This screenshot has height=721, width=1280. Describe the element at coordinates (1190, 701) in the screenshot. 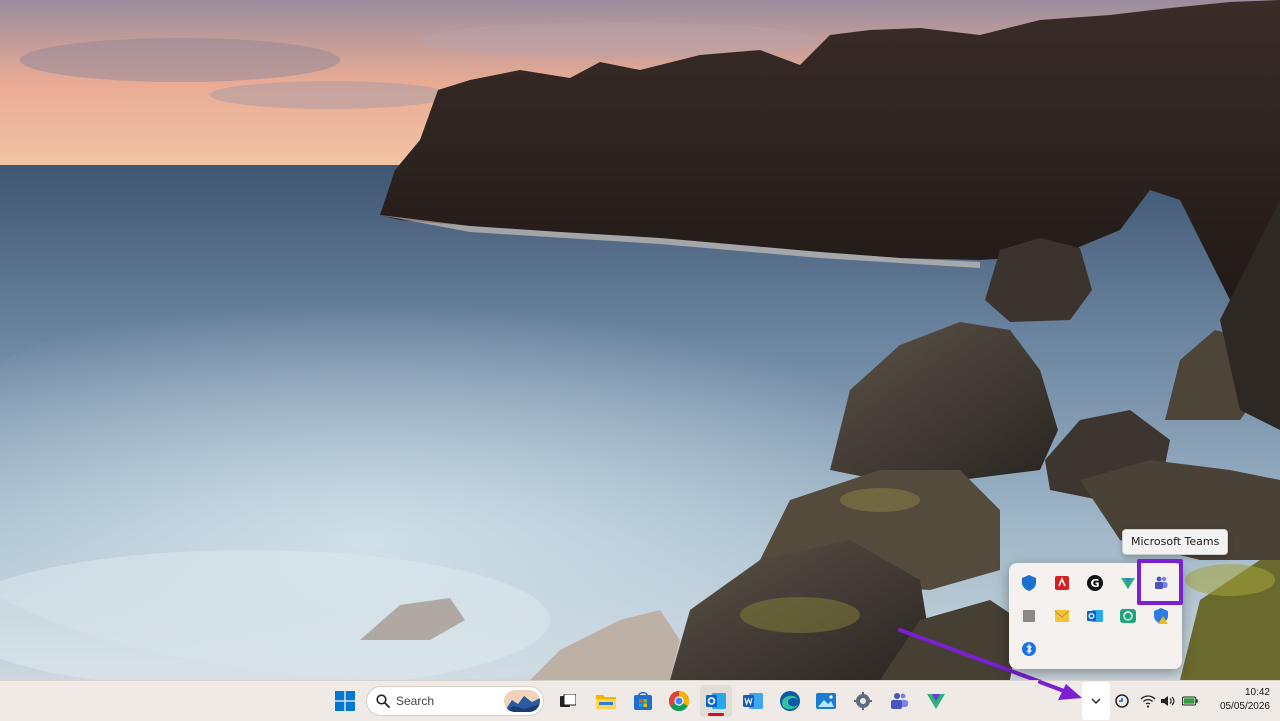

I see `battery-icon` at that location.